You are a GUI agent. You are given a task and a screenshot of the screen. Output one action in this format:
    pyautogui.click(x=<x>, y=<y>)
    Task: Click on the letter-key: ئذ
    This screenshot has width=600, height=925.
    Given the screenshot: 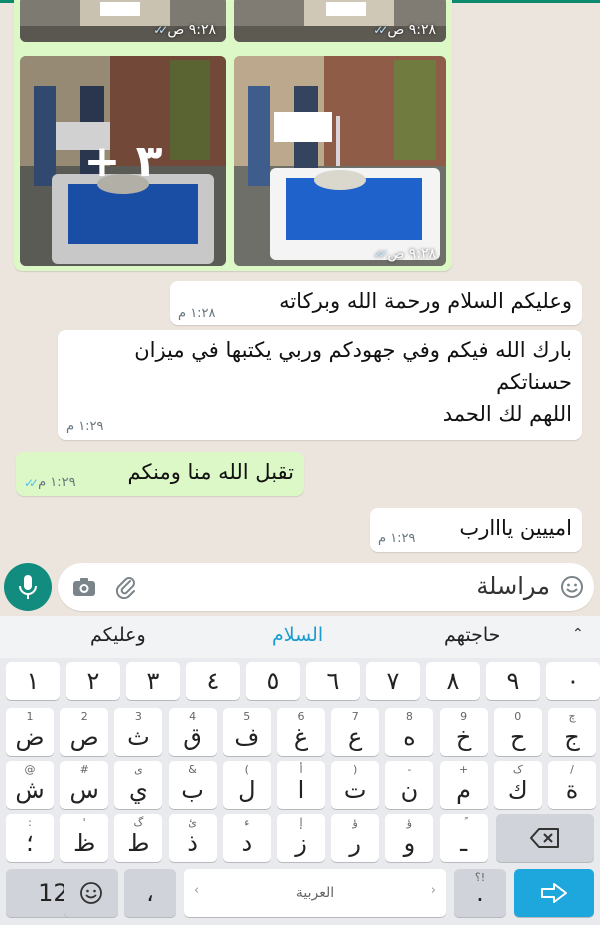 What is the action you would take?
    pyautogui.click(x=192, y=838)
    